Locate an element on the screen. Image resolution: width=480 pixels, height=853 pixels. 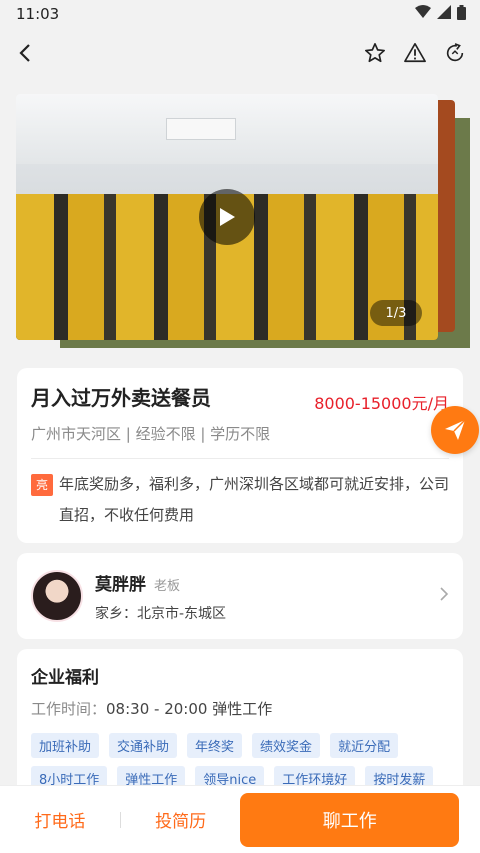
signal-icon is located at coordinates (444, 14).